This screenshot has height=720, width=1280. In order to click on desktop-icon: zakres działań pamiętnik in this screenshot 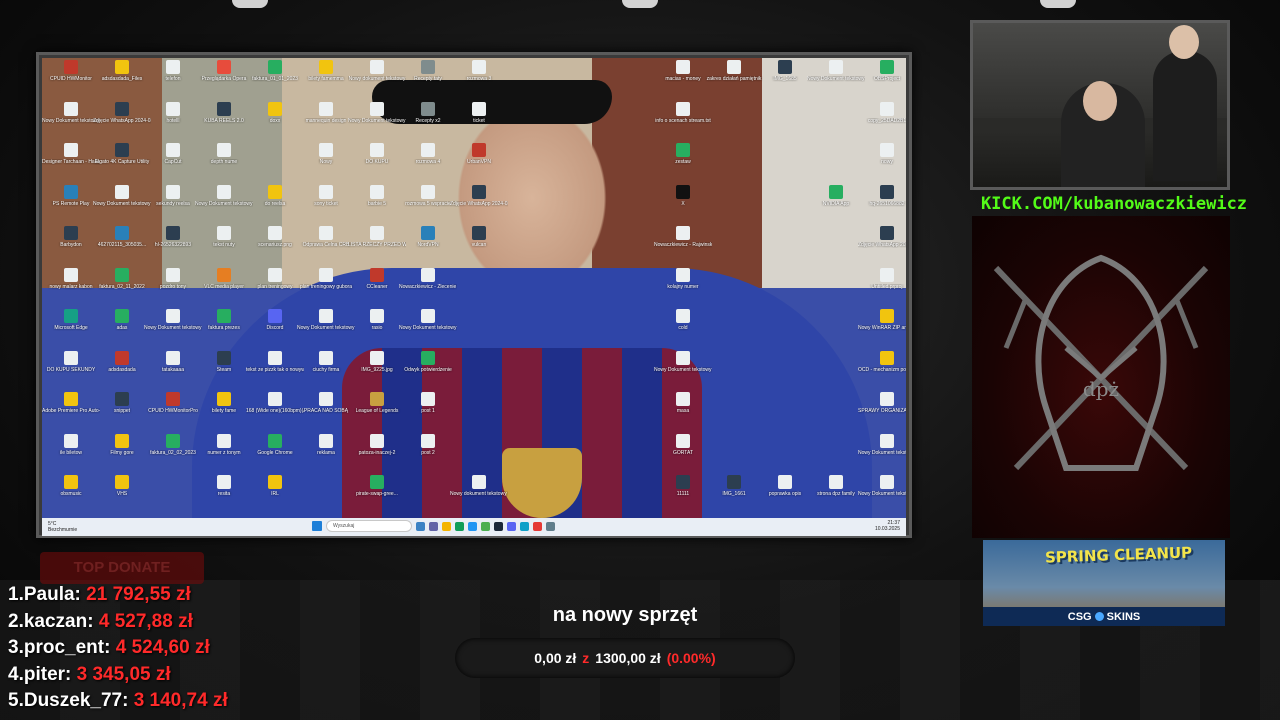, I will do `click(734, 71)`.